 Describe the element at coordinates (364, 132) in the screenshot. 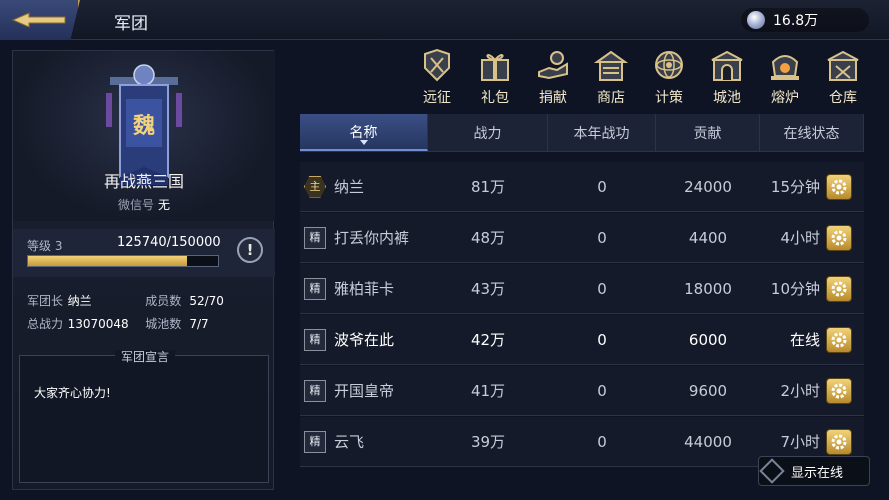

I see `column-name: 名称` at that location.